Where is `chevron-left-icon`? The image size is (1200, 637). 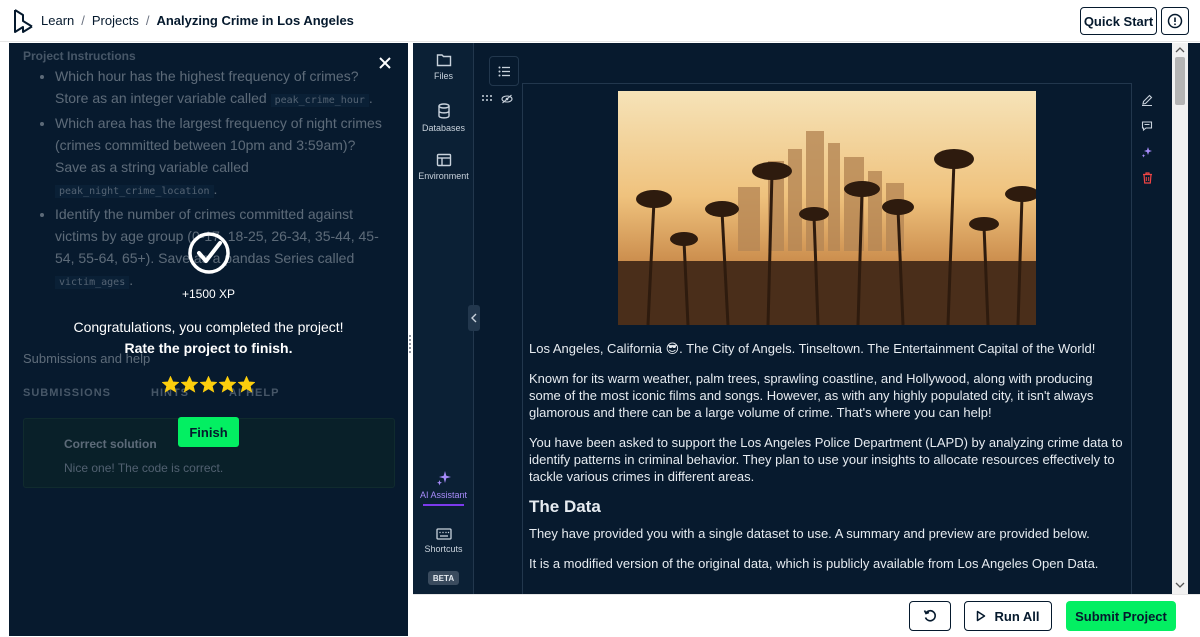
chevron-left-icon is located at coordinates (474, 318).